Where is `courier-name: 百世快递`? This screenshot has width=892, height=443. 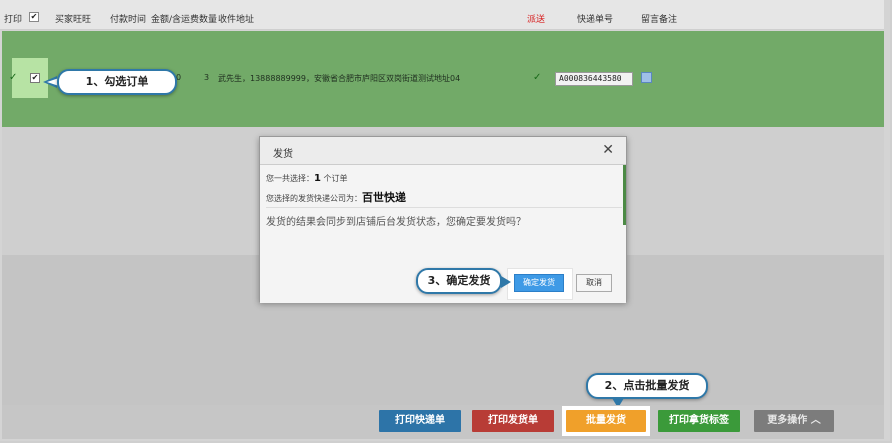
courier-name: 百世快递 is located at coordinates (384, 197).